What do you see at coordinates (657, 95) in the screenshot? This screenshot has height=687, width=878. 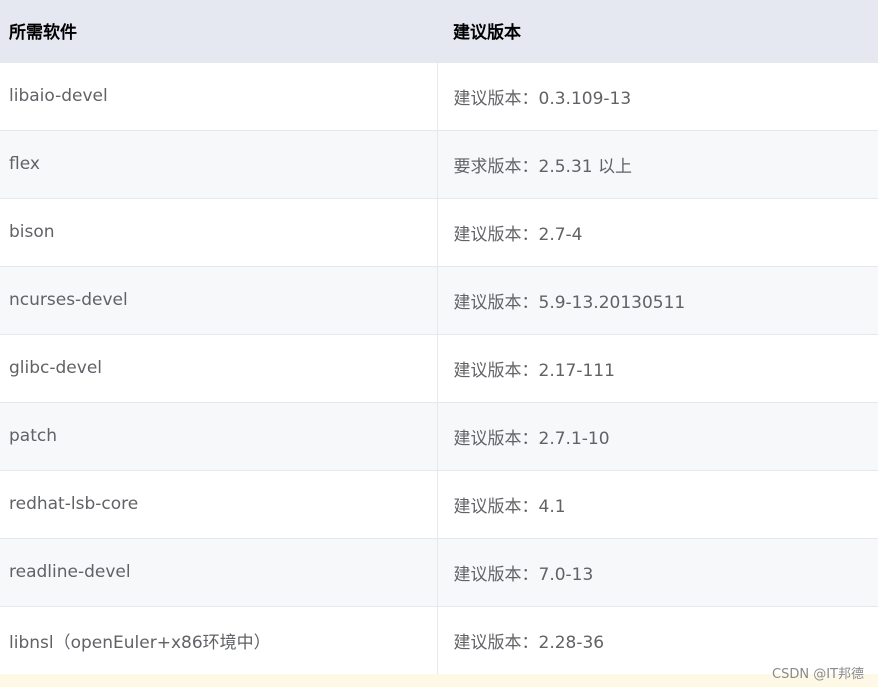 I see `version-cell: 建议版本：0.3.109-13` at bounding box center [657, 95].